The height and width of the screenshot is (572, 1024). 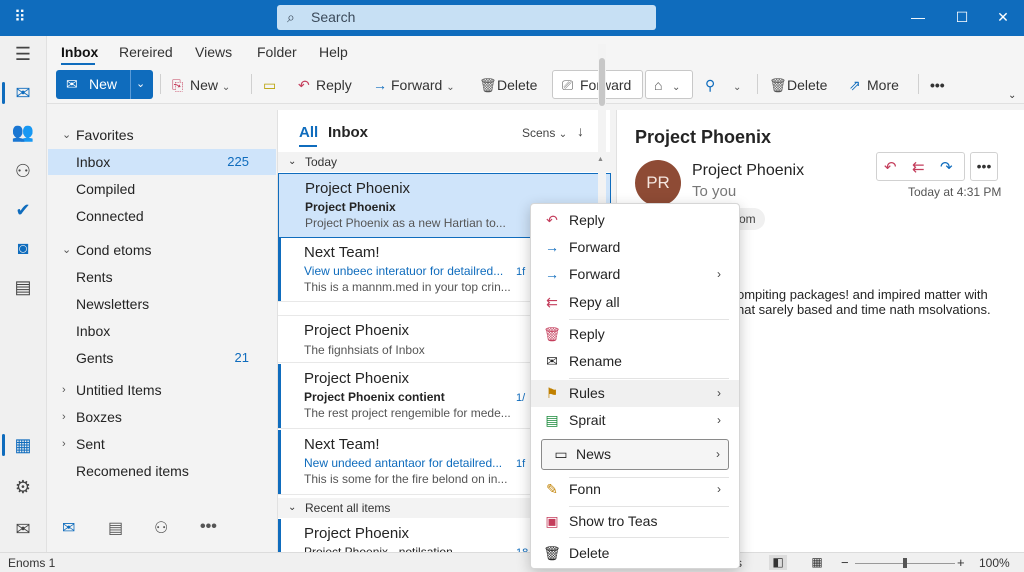 I want to click on tab-all: All, so click(x=308, y=132).